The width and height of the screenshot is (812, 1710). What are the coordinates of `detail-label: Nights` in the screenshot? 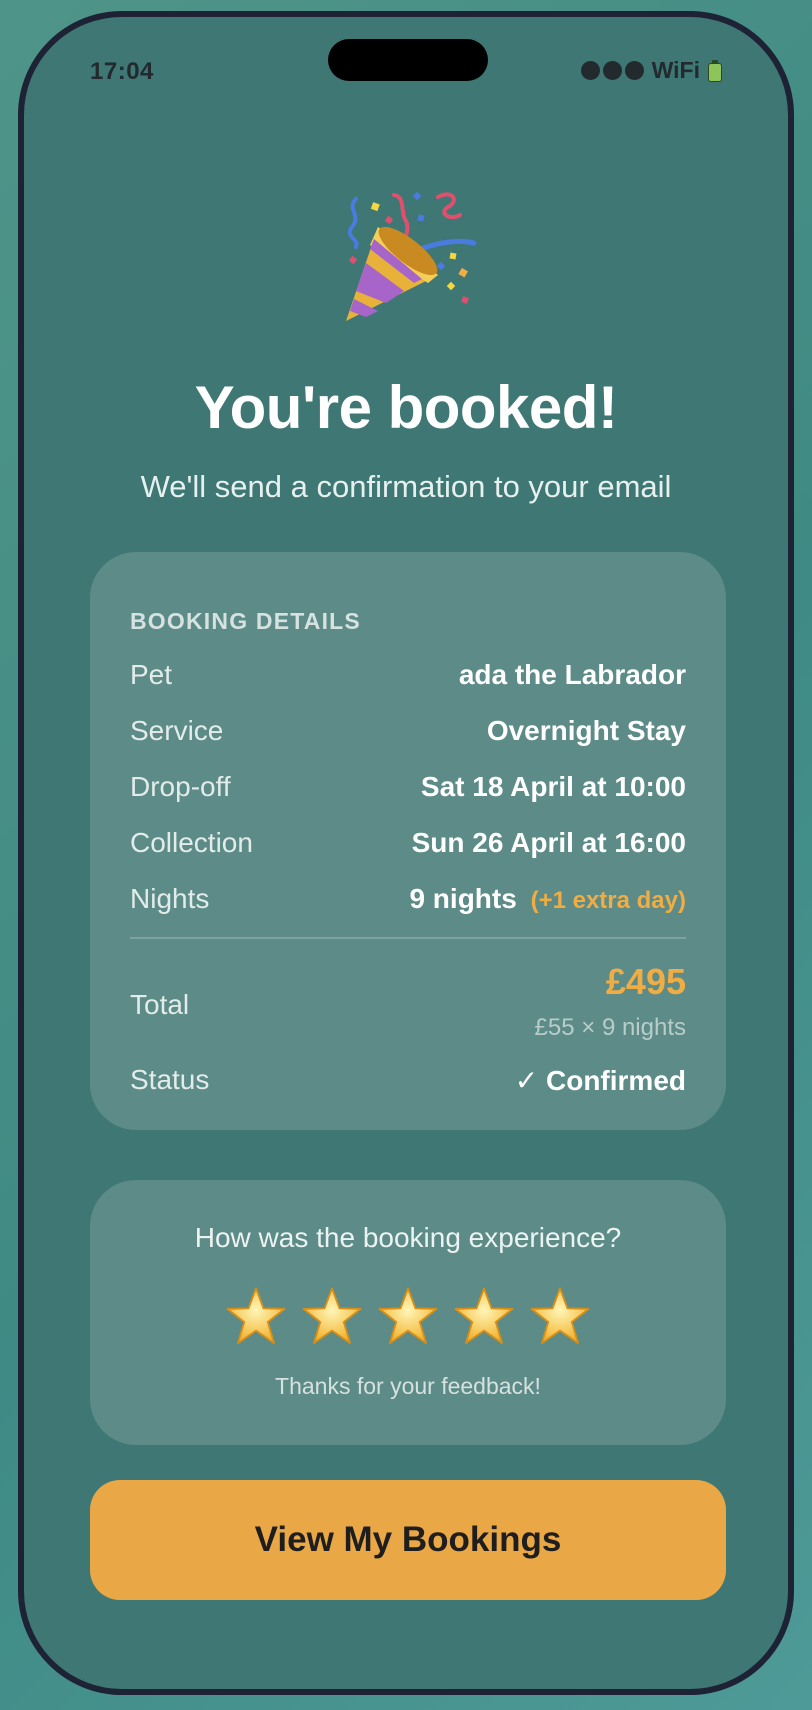 It's located at (170, 898).